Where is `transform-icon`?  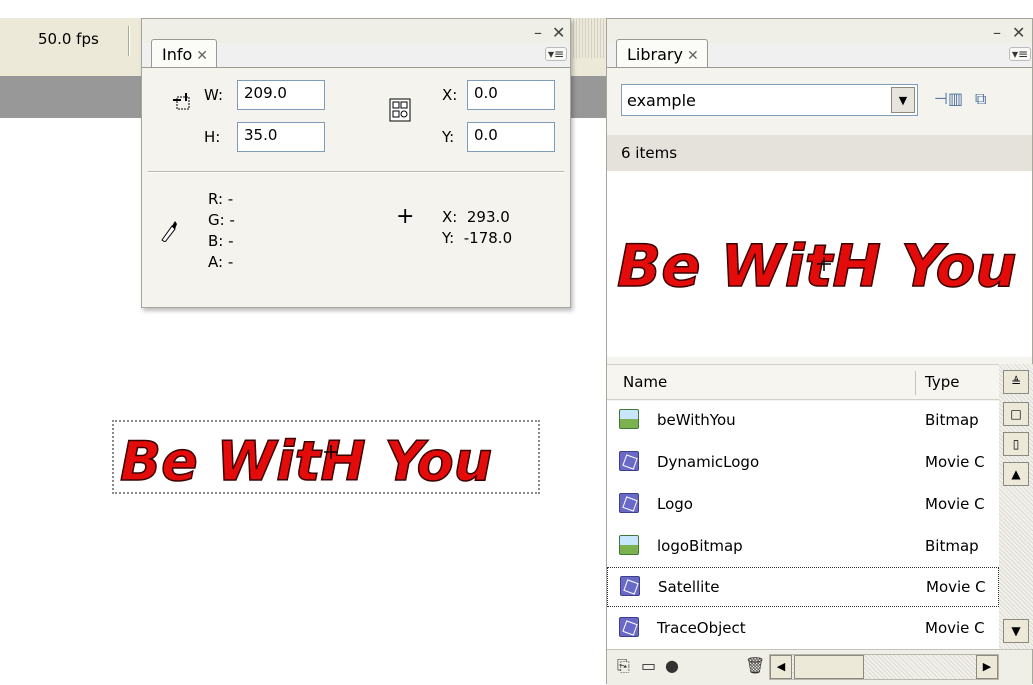 transform-icon is located at coordinates (181, 101).